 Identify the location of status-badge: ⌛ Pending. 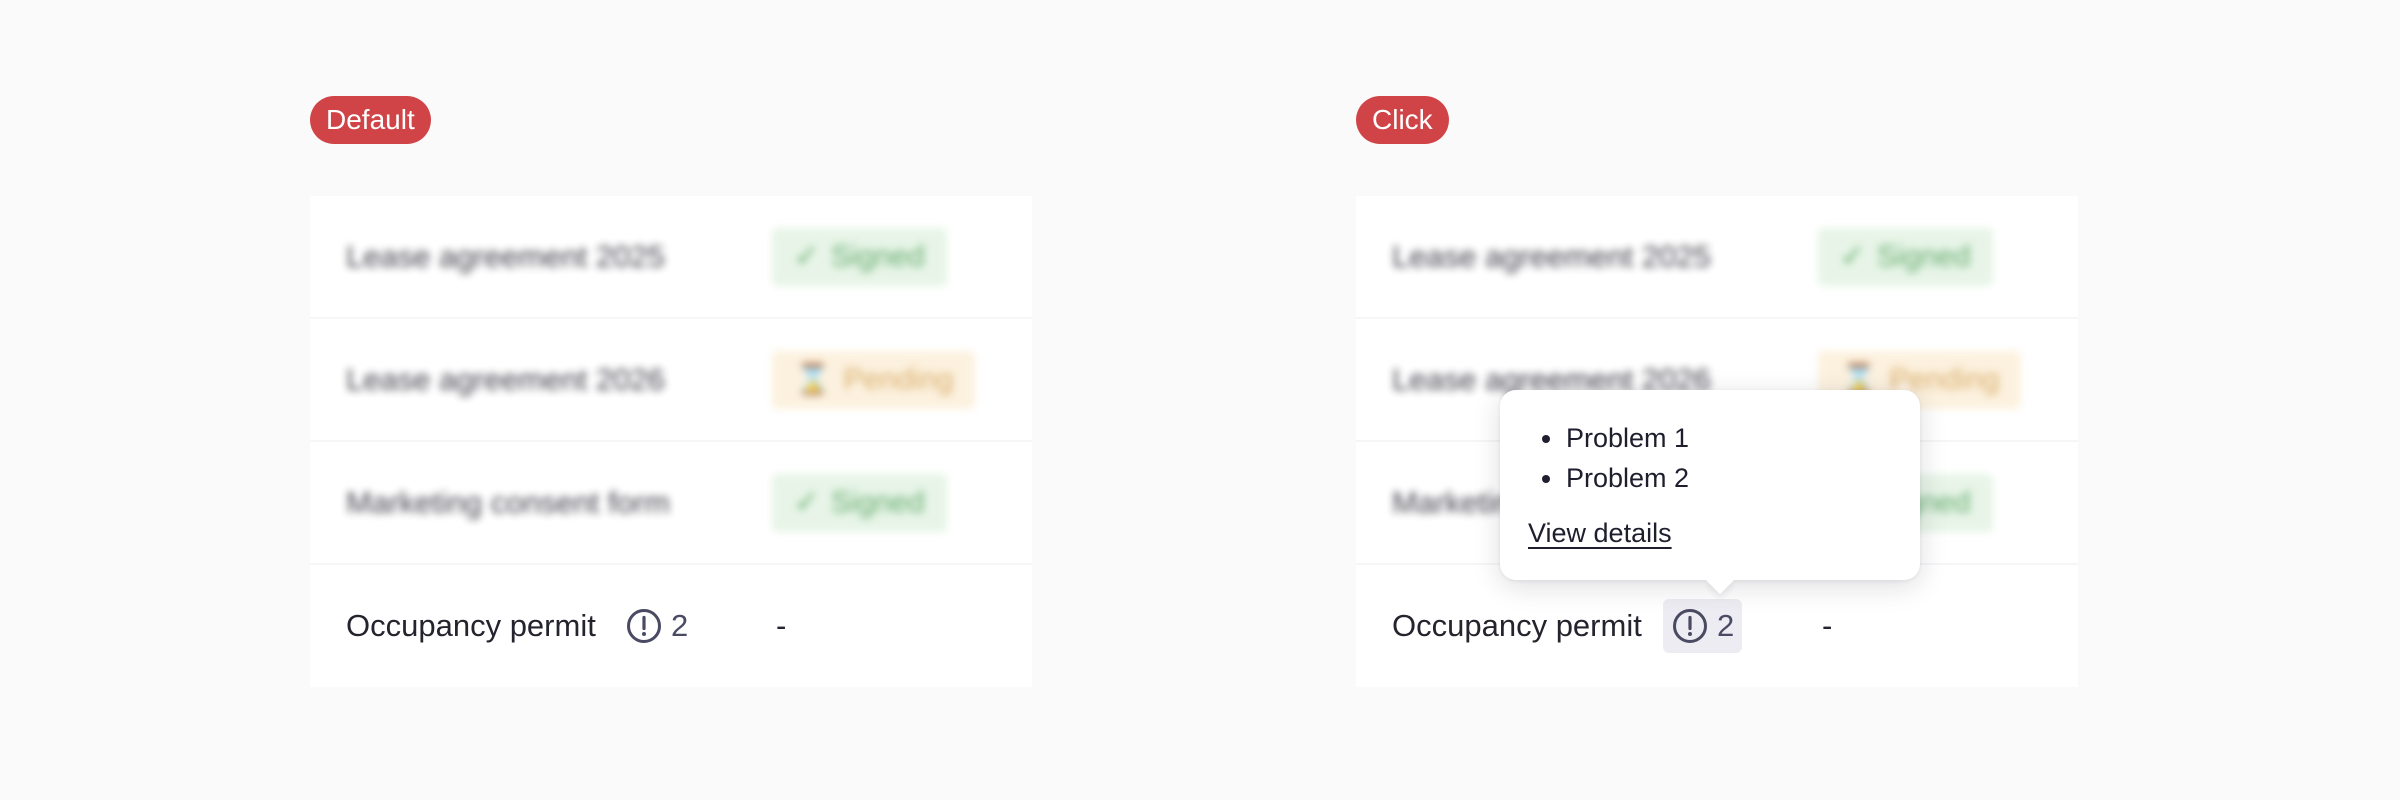
(874, 379).